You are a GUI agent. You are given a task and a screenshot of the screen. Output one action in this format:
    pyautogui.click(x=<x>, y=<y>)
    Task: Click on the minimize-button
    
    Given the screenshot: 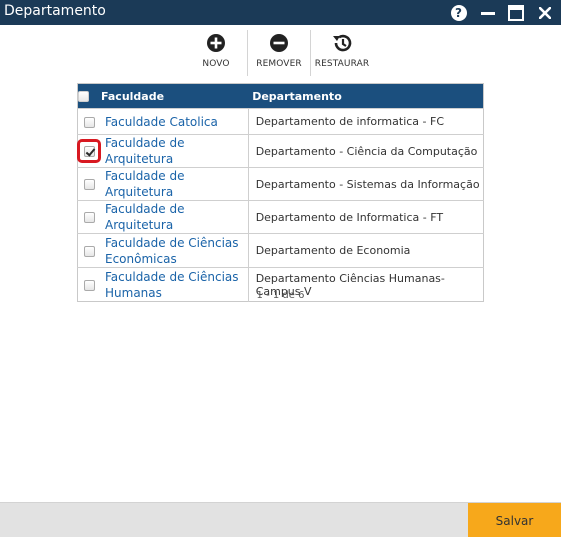 What is the action you would take?
    pyautogui.click(x=487, y=12)
    